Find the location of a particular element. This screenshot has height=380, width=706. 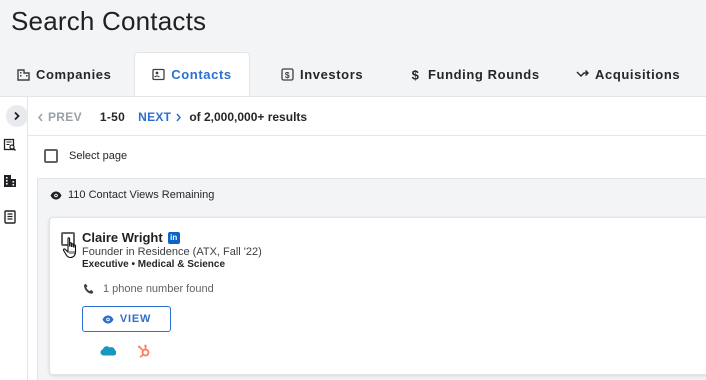

views-remaining: 110 Contact Views Remaining is located at coordinates (132, 195).